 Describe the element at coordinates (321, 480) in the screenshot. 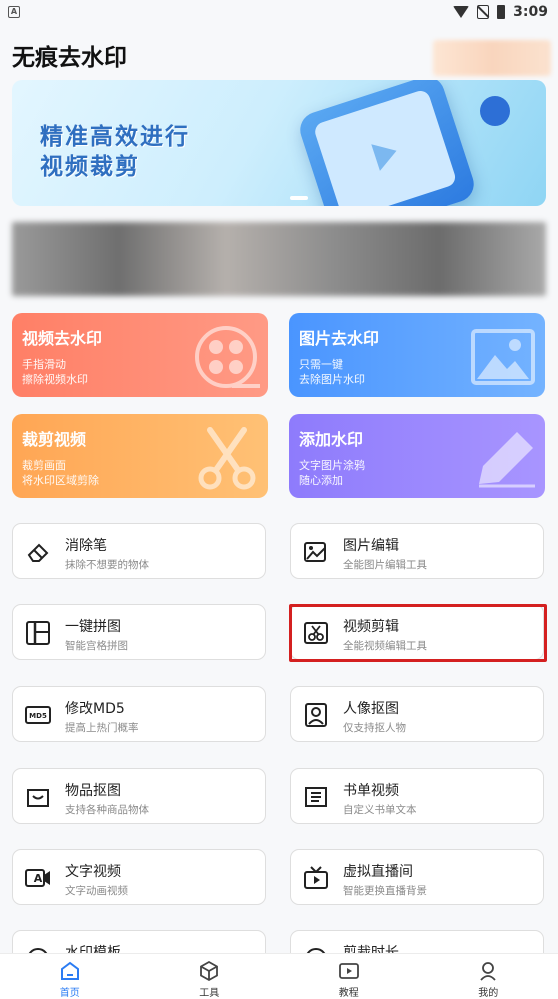

I see `card-sub-line2: 随心添加` at that location.